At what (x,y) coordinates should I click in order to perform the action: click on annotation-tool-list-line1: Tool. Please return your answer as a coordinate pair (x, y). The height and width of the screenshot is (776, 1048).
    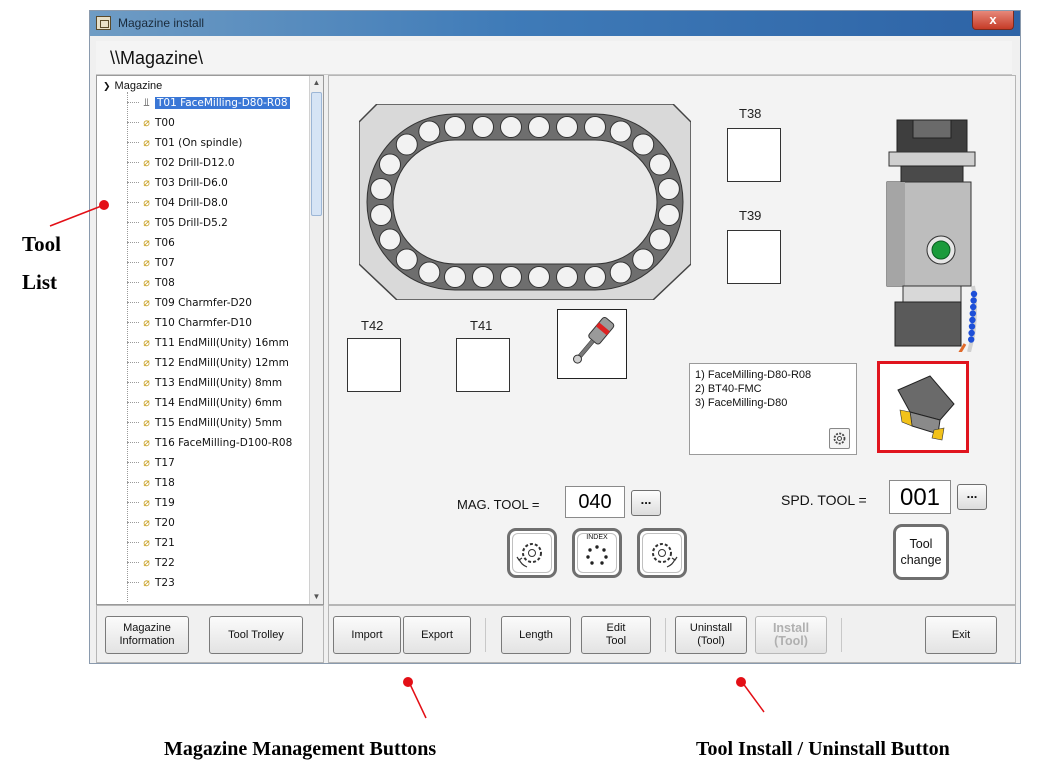
    Looking at the image, I should click on (41, 244).